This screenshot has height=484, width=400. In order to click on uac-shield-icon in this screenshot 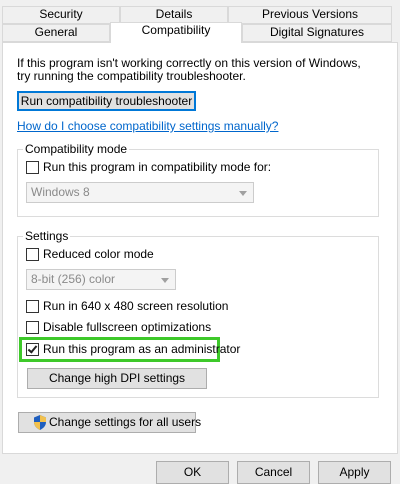, I will do `click(40, 422)`.